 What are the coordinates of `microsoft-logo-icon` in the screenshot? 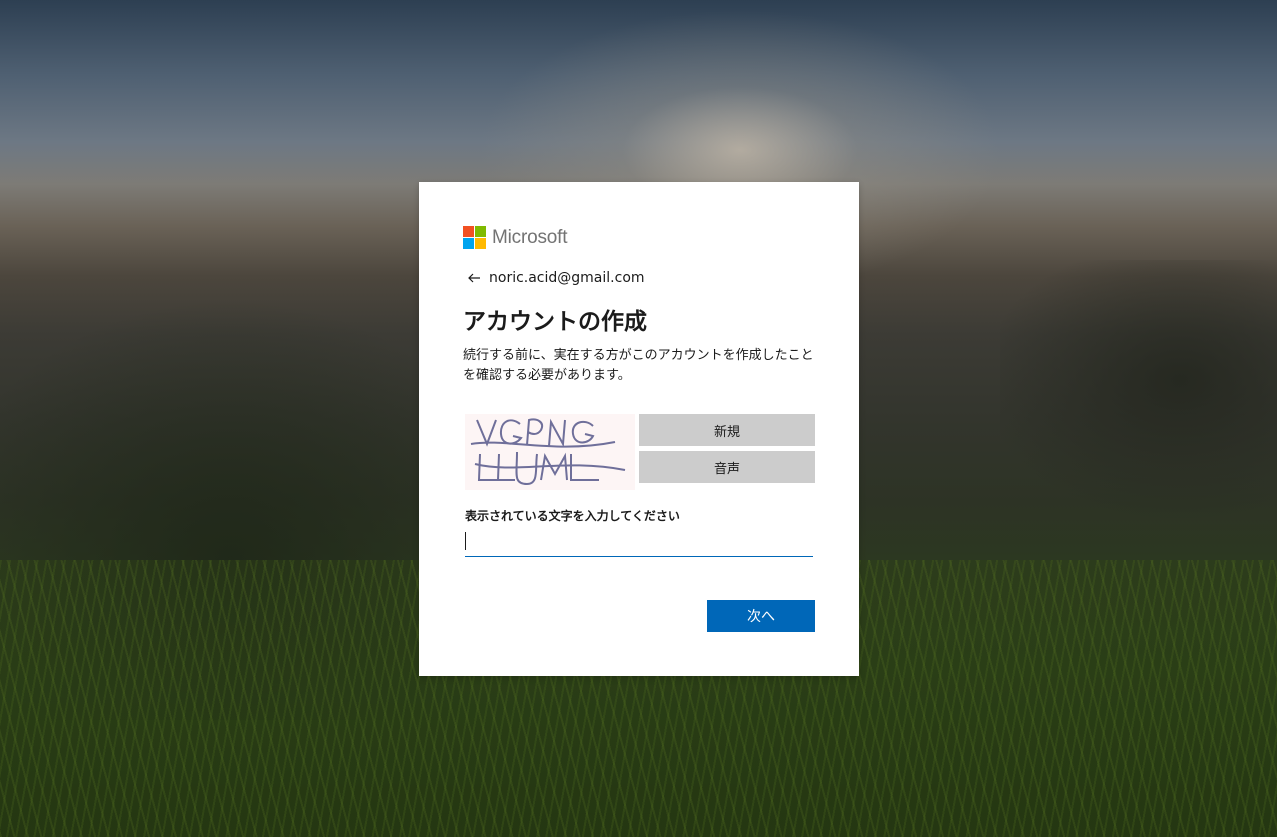 It's located at (474, 237).